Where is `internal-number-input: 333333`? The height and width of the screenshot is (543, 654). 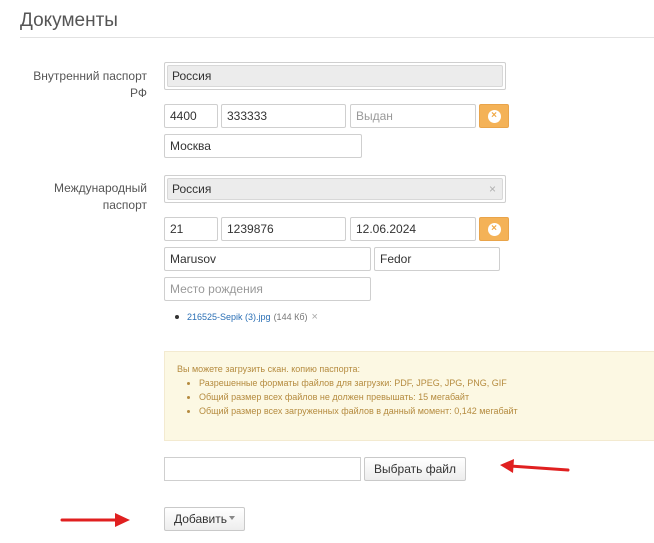 internal-number-input: 333333 is located at coordinates (283, 116).